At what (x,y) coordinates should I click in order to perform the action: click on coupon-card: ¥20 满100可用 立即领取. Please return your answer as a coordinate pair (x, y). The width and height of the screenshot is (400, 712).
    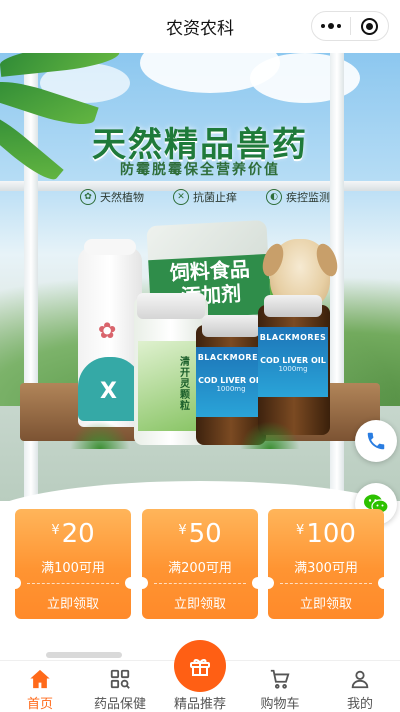
    Looking at the image, I should click on (73, 564).